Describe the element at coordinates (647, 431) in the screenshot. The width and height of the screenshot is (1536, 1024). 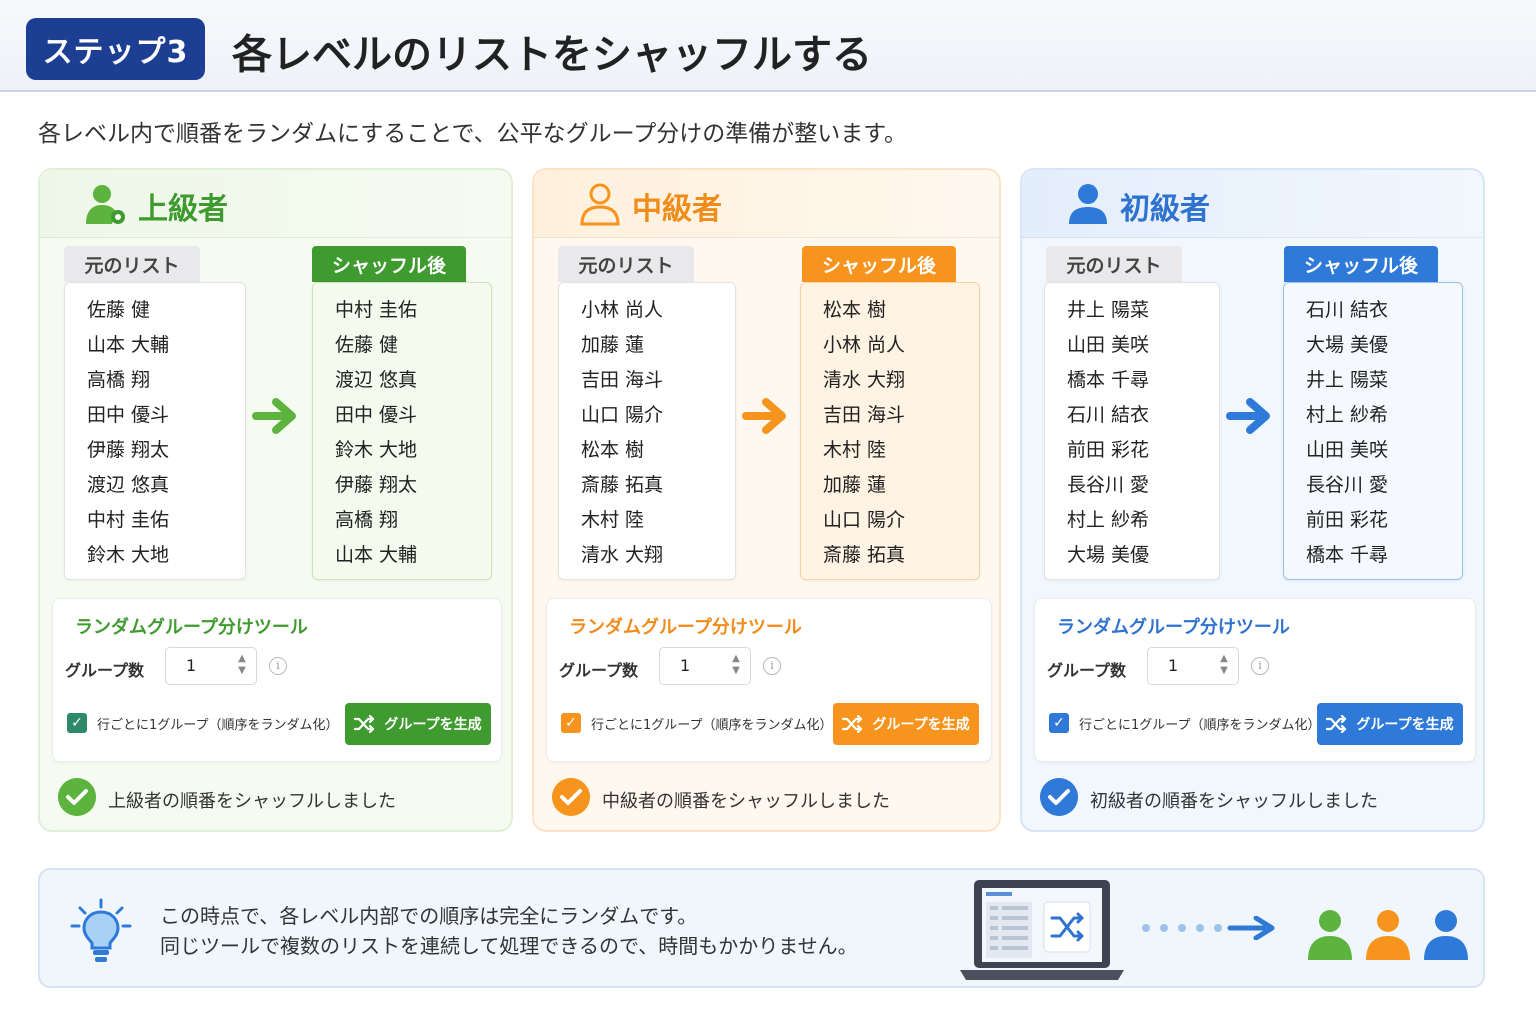
I see `original-list: 小林 尚人 加藤 蓮吉田 海斗 山口 陽介 松本 樹斎藤 拓真 木村 陸清水 大翔` at that location.